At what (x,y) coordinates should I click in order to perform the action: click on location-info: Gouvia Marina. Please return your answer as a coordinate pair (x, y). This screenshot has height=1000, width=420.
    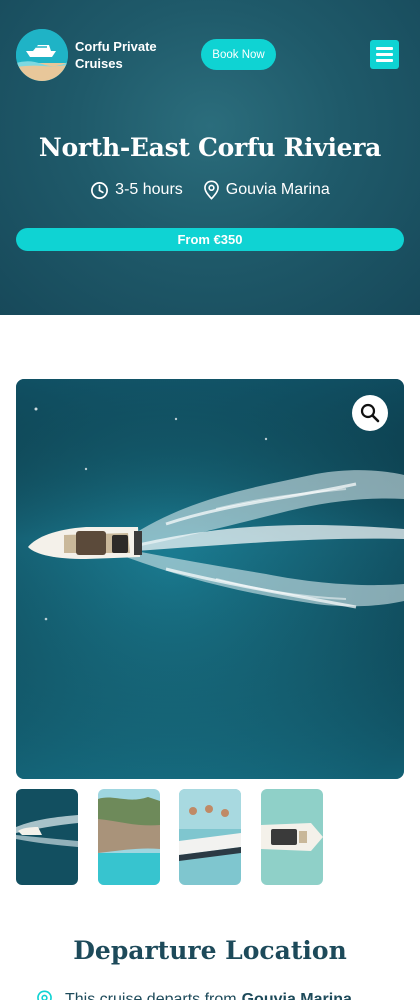
    Looking at the image, I should click on (266, 190).